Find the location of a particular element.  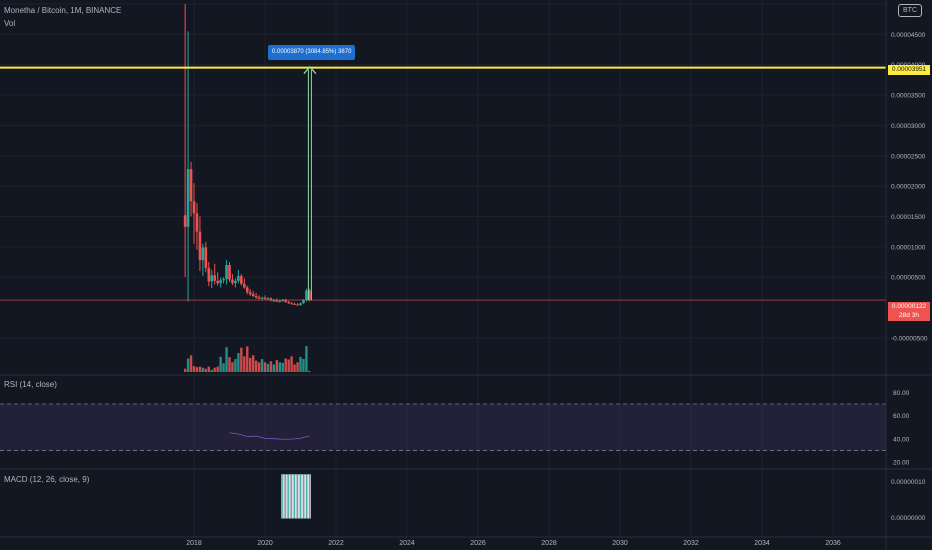

volume-label: Vol is located at coordinates (10, 23).